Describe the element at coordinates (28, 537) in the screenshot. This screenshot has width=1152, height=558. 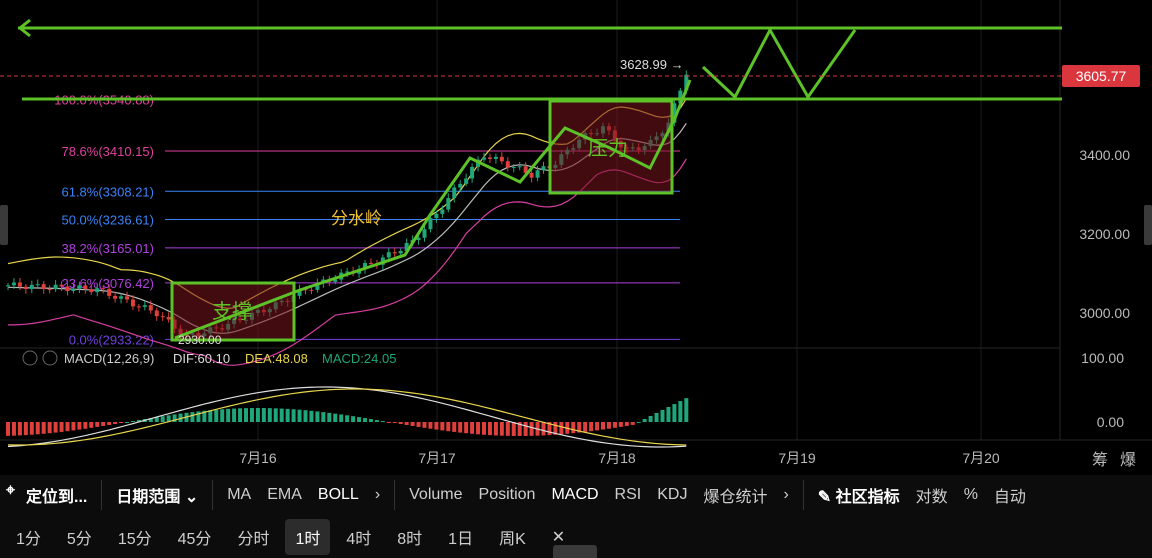
I see `interval-1m: 1分` at that location.